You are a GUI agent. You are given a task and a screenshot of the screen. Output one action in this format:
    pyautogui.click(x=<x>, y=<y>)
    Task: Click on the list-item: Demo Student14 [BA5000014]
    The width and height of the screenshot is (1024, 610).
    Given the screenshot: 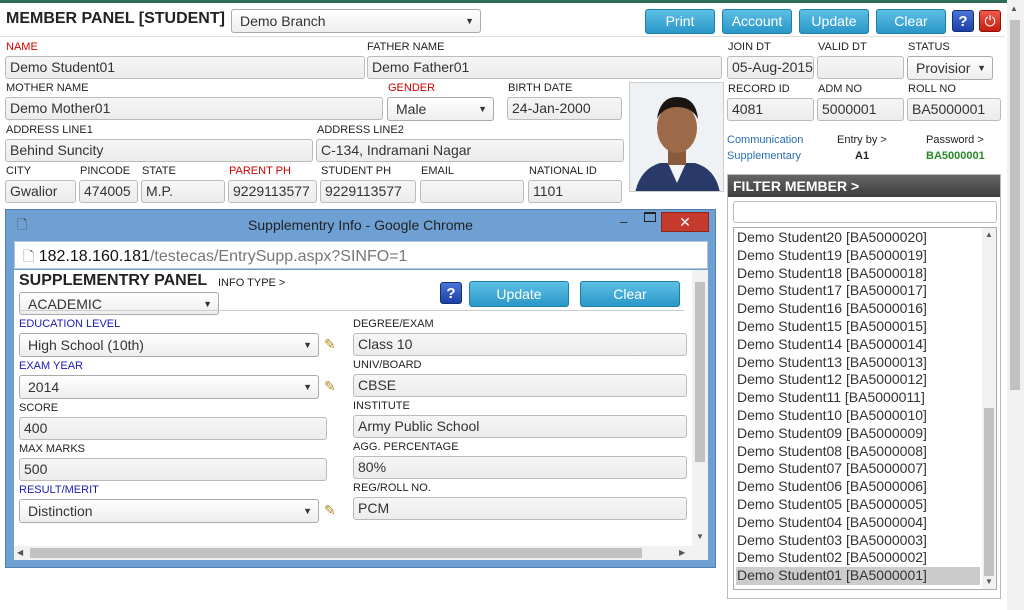 What is the action you would take?
    pyautogui.click(x=858, y=345)
    